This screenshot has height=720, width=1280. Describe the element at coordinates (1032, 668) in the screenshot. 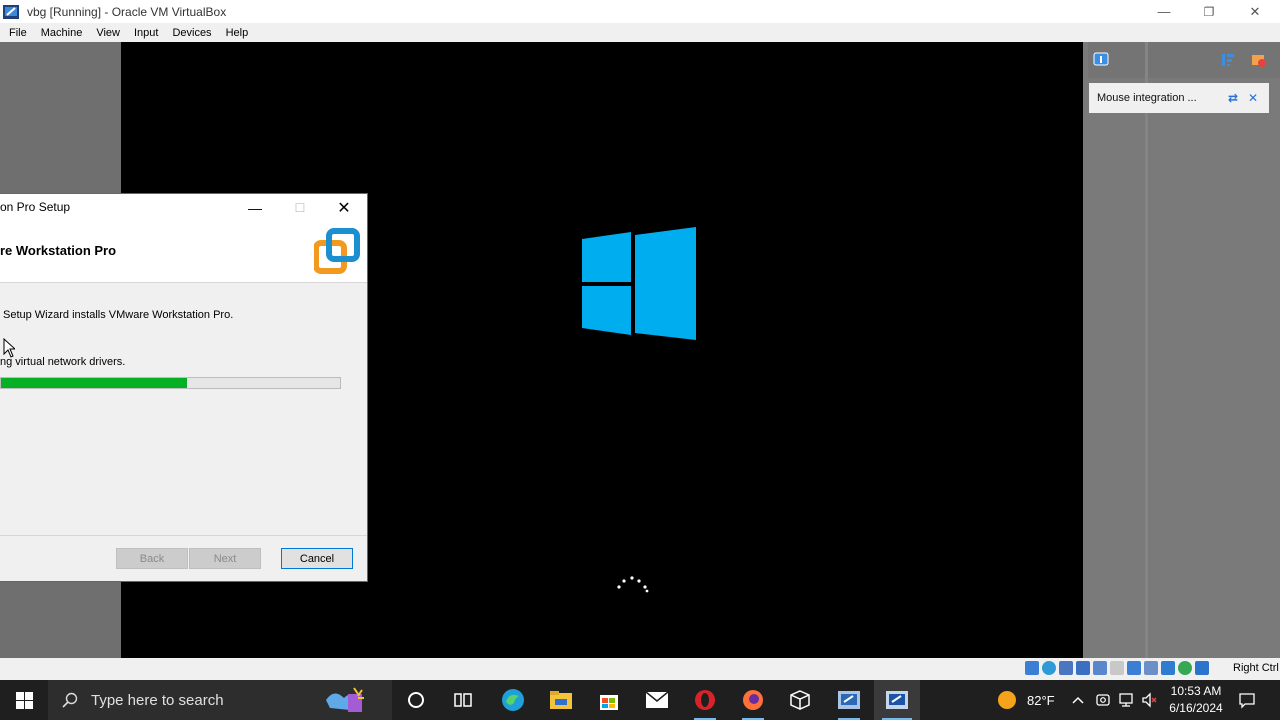

I see `hard-disk-icon` at that location.